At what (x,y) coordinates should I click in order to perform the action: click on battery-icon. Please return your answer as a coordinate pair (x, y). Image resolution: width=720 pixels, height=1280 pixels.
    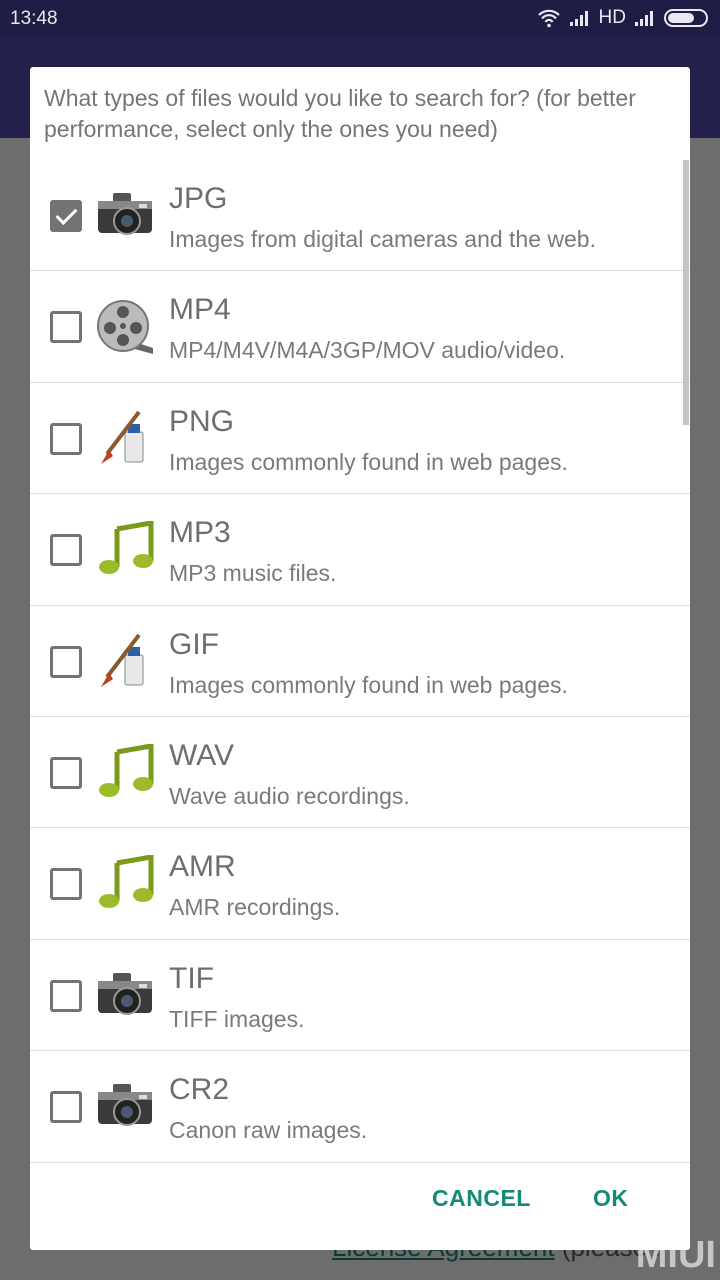
    Looking at the image, I should click on (686, 18).